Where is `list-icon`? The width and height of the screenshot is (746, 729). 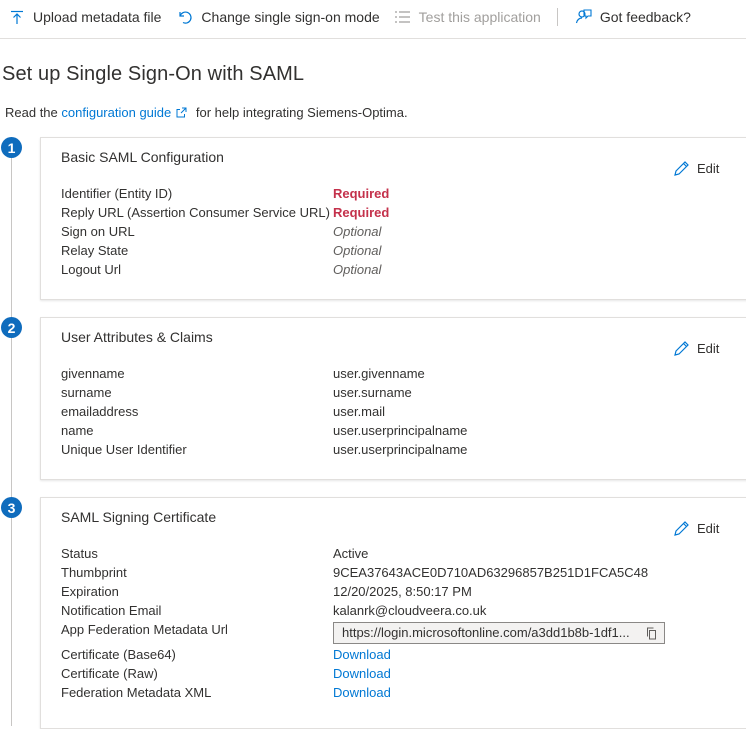
list-icon is located at coordinates (402, 17).